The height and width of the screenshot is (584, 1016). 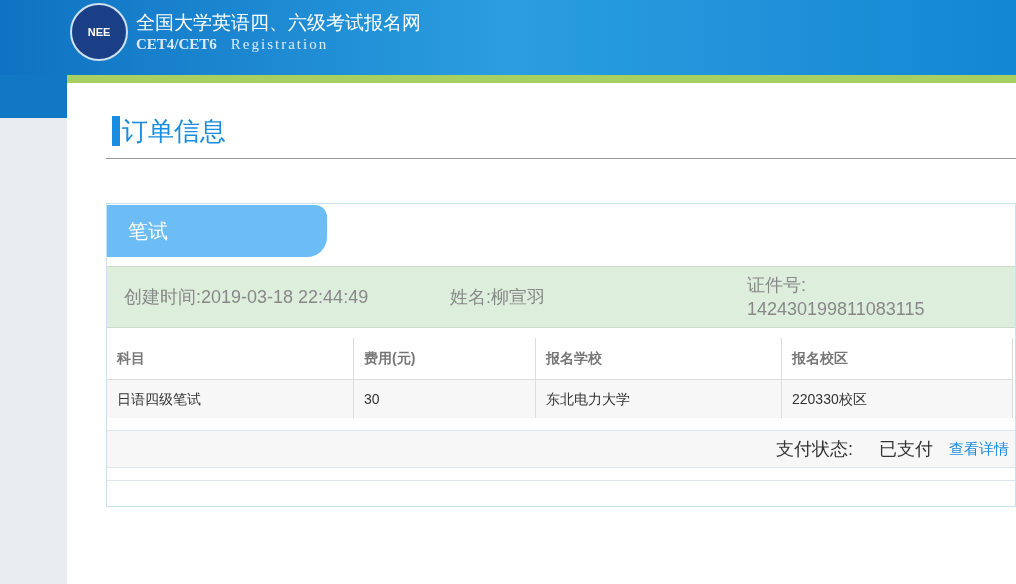 I want to click on column-header: 报名校区, so click(x=897, y=358).